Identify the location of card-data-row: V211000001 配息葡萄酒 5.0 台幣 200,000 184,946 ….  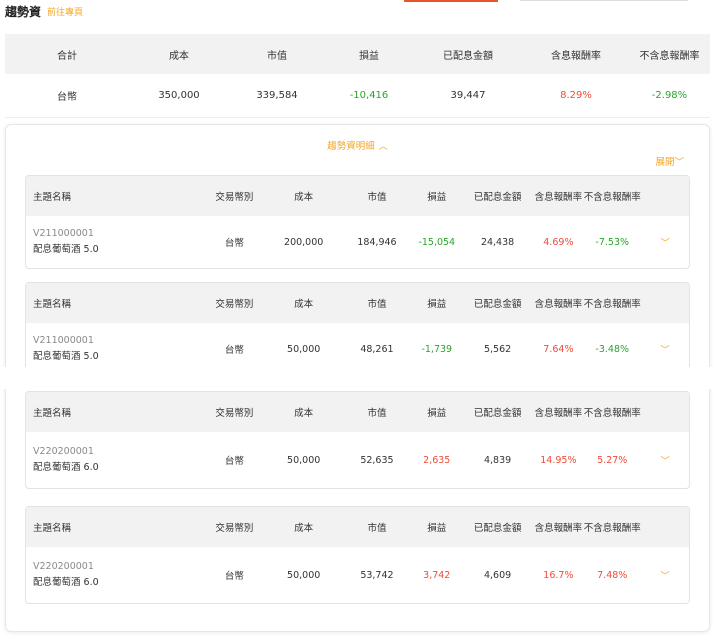
(357, 242).